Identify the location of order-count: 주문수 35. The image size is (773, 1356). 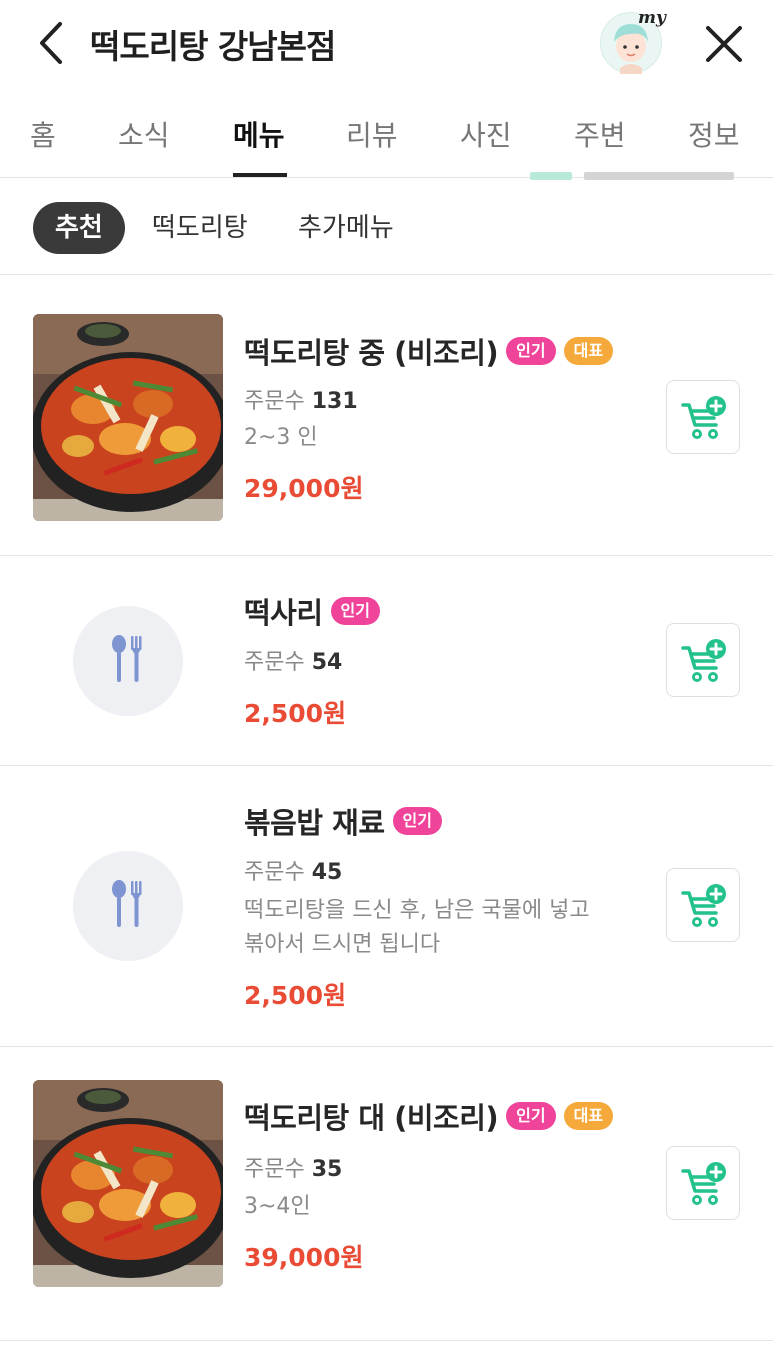
(293, 1169).